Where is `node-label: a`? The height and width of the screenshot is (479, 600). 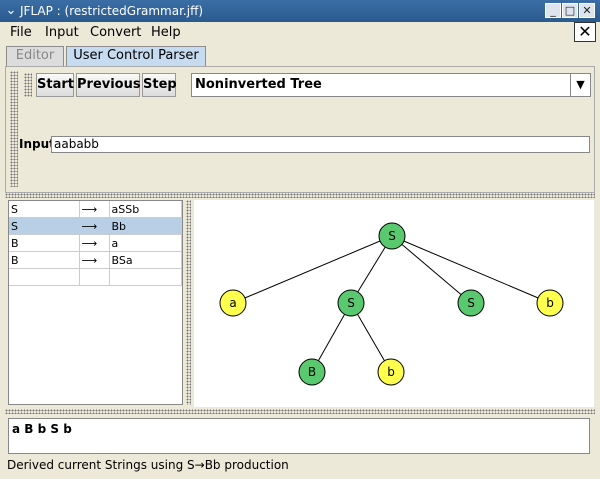 node-label: a is located at coordinates (232, 303).